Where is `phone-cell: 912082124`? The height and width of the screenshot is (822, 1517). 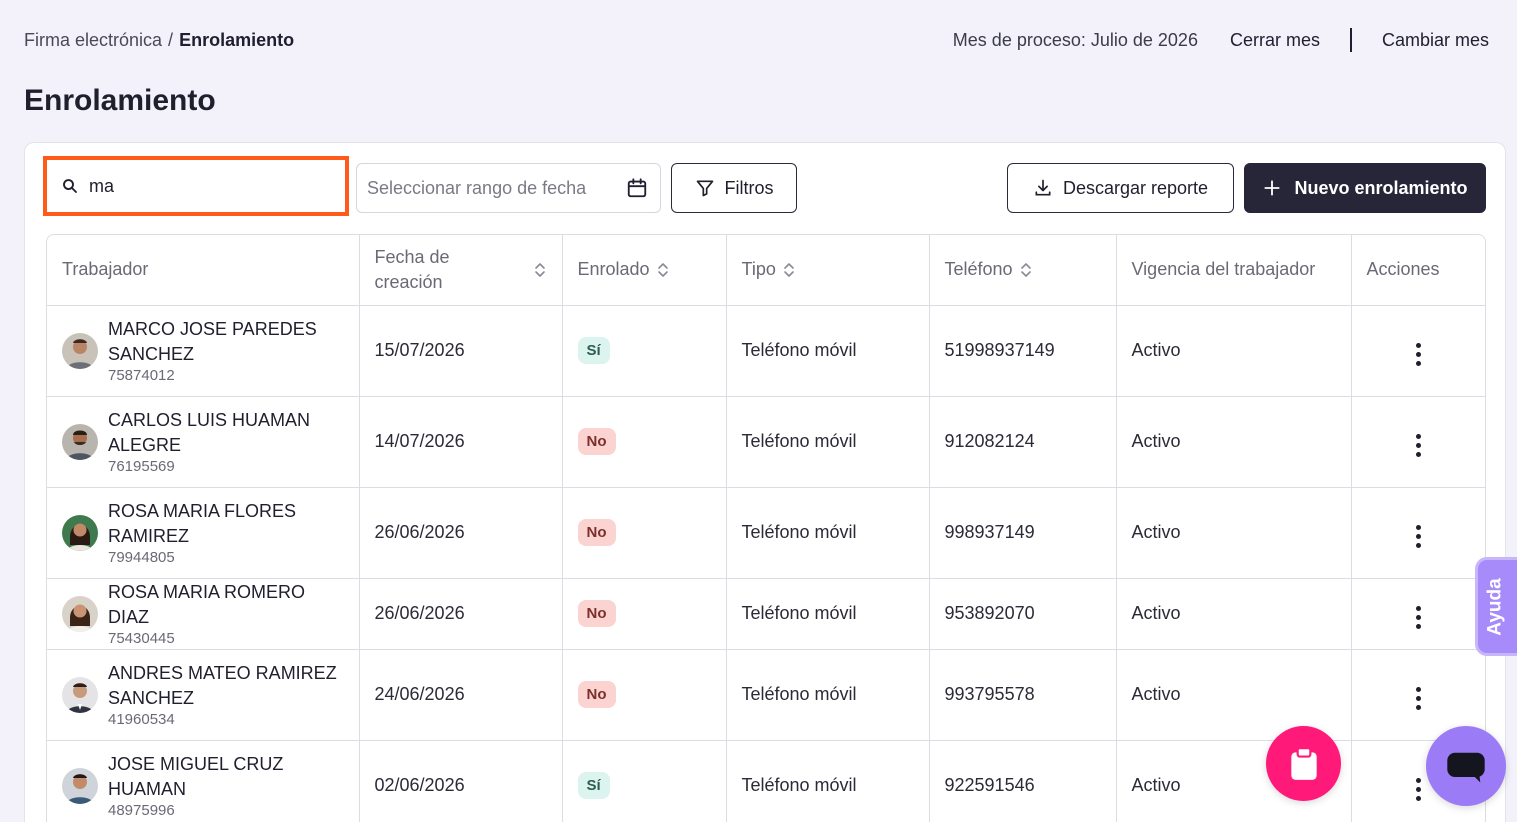
phone-cell: 912082124 is located at coordinates (1023, 442).